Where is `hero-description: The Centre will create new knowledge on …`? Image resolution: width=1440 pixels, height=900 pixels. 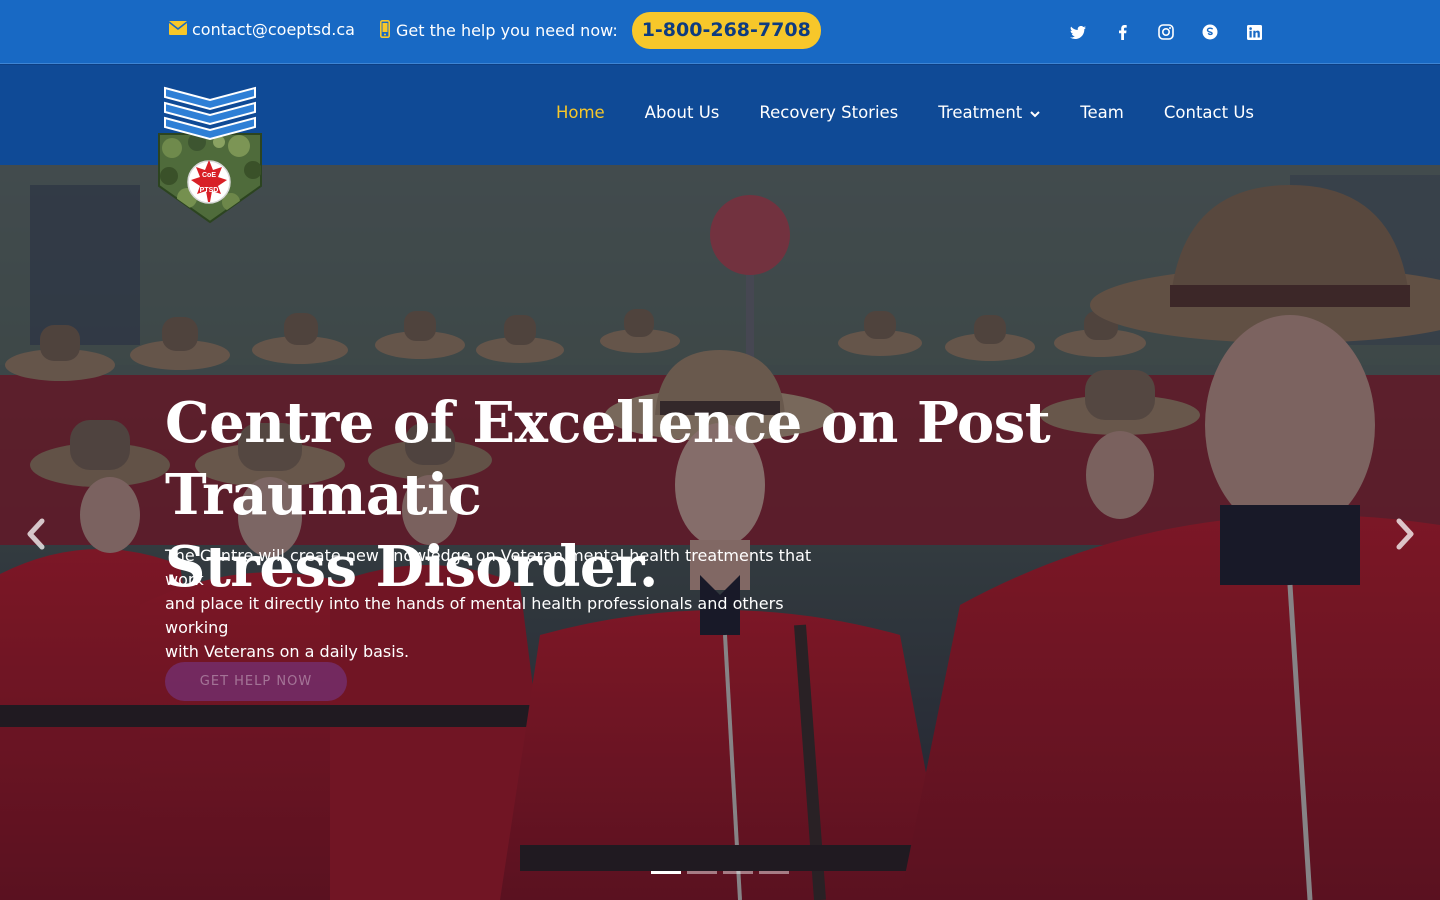 hero-description: The Centre will create new knowledge on … is located at coordinates (490, 604).